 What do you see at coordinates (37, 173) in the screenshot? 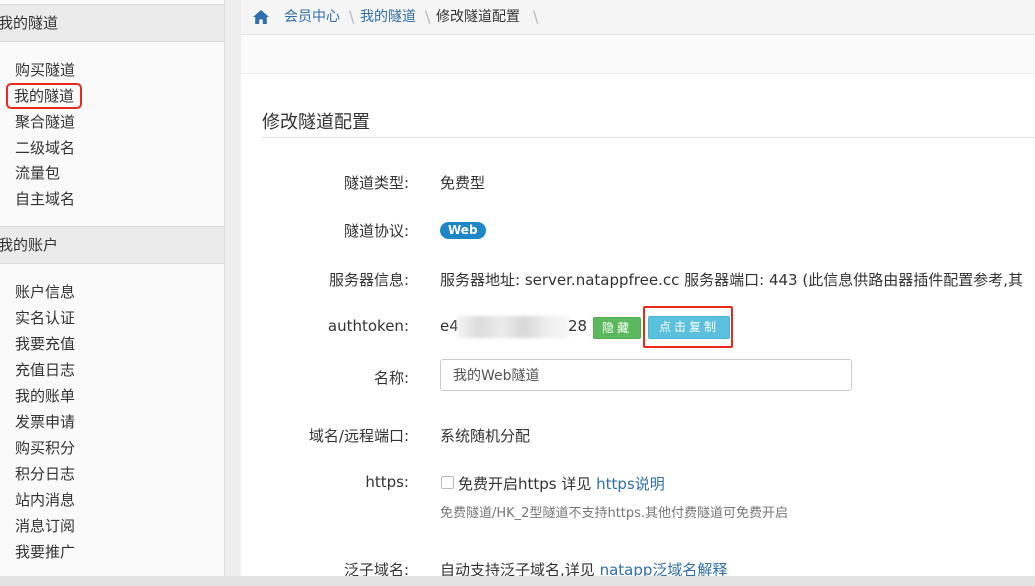
I see `sidebar-item-traffic-pack: 流量包` at bounding box center [37, 173].